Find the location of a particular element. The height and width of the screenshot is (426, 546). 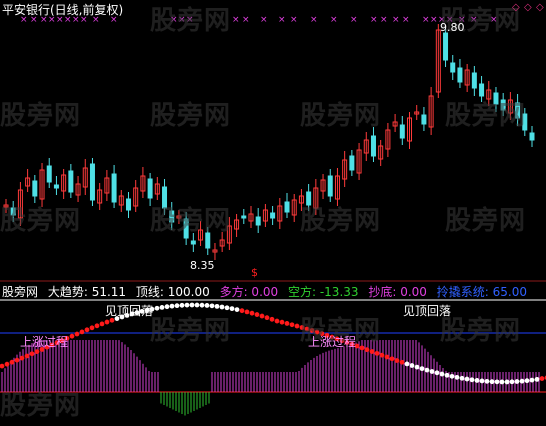

chart-title: 平安银行(日线,前复权) is located at coordinates (63, 10).